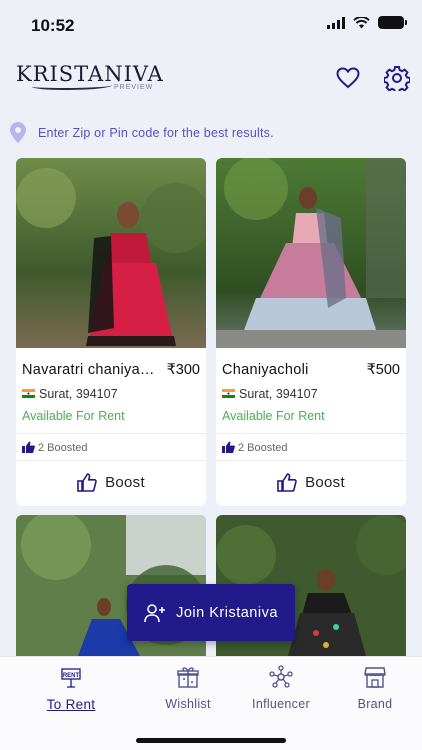 The image size is (422, 750). I want to click on logo-swoosh, so click(72, 86).